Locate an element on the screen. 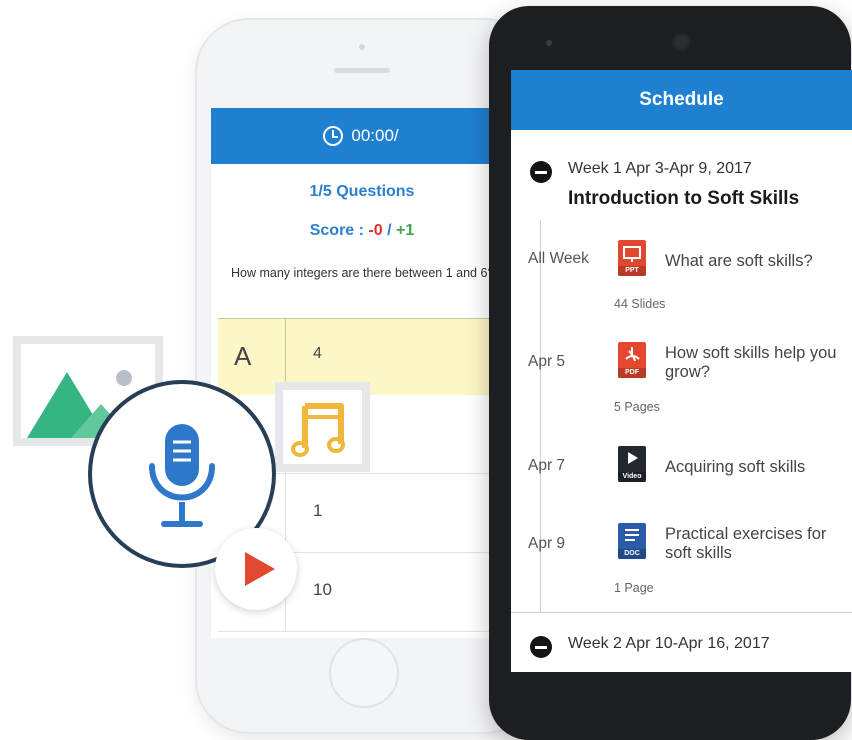 This screenshot has height=740, width=852. music-card is located at coordinates (322, 427).